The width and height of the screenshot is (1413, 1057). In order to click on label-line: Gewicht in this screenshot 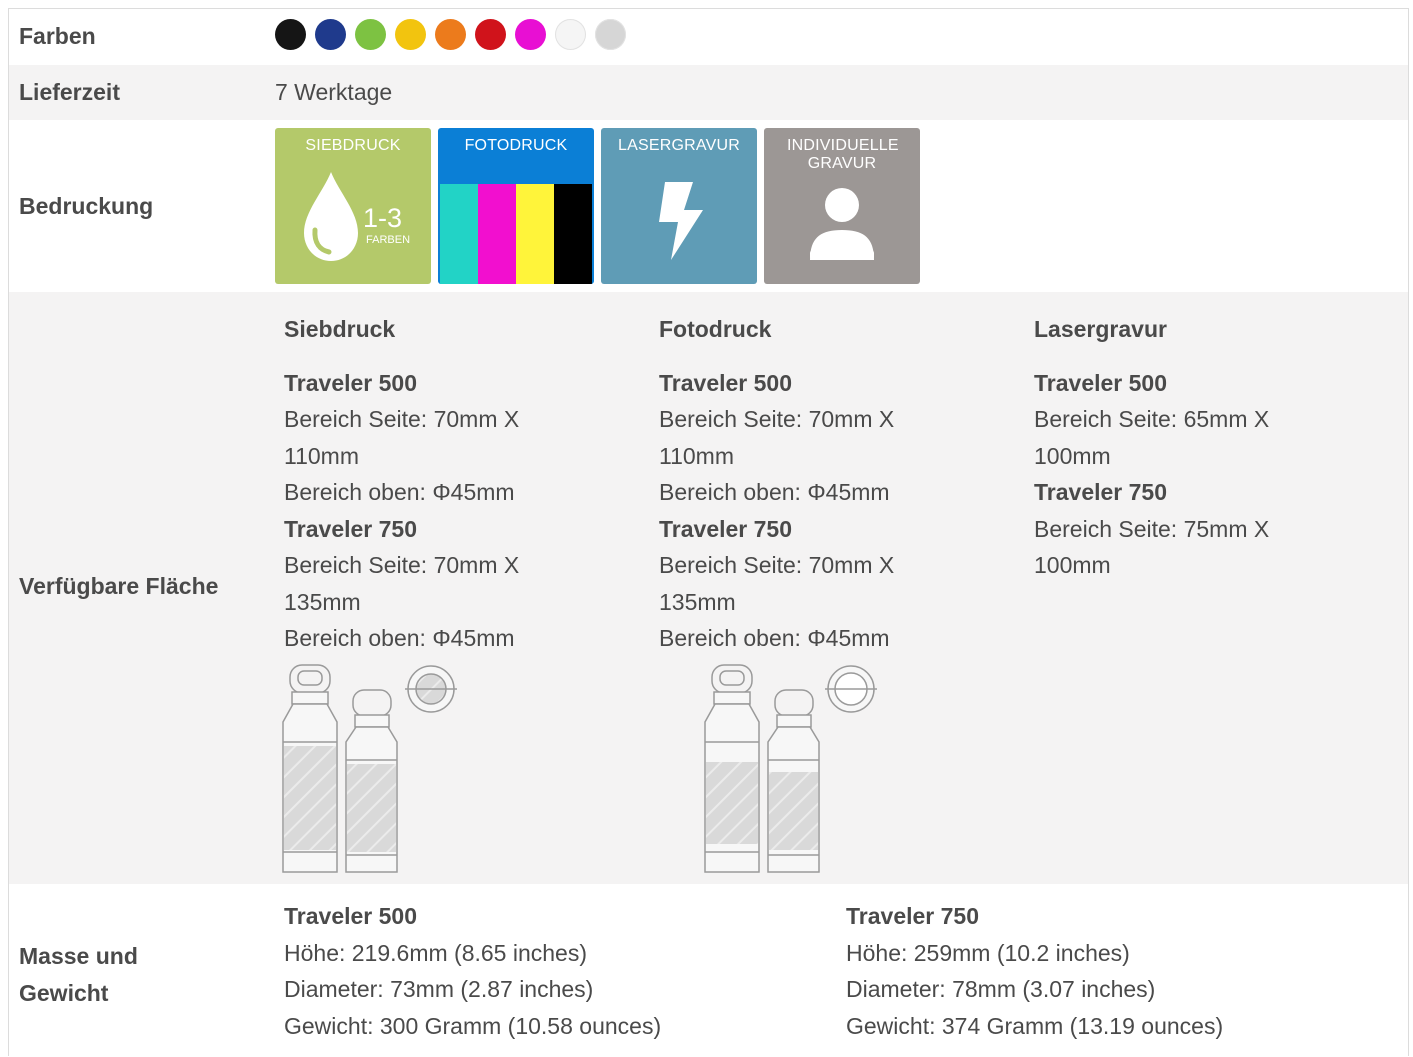, I will do `click(64, 993)`.